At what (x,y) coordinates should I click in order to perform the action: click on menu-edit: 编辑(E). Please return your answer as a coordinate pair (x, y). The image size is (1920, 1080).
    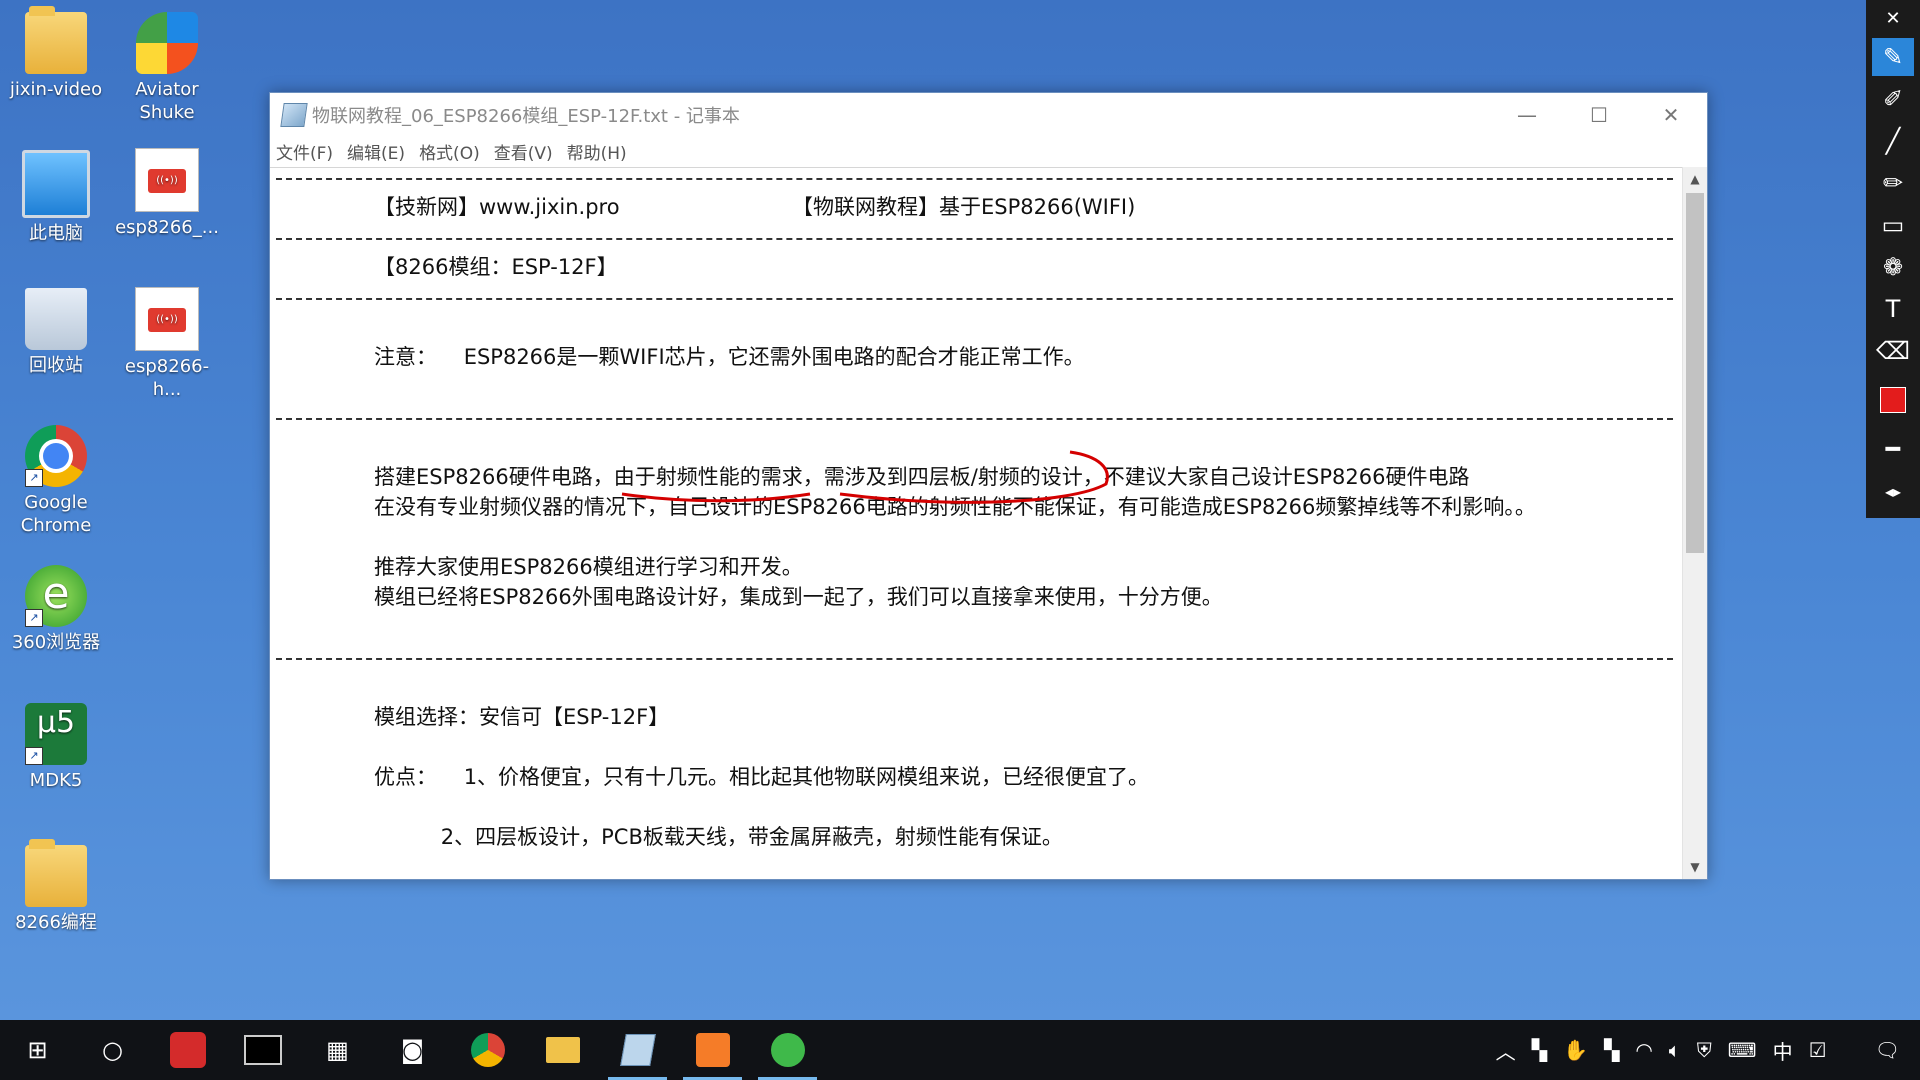
    Looking at the image, I should click on (376, 151).